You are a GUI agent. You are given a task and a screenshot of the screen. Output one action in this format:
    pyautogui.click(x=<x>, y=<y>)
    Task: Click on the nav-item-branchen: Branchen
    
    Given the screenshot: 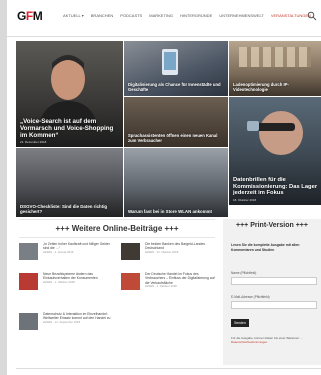 What is the action you would take?
    pyautogui.click(x=102, y=15)
    